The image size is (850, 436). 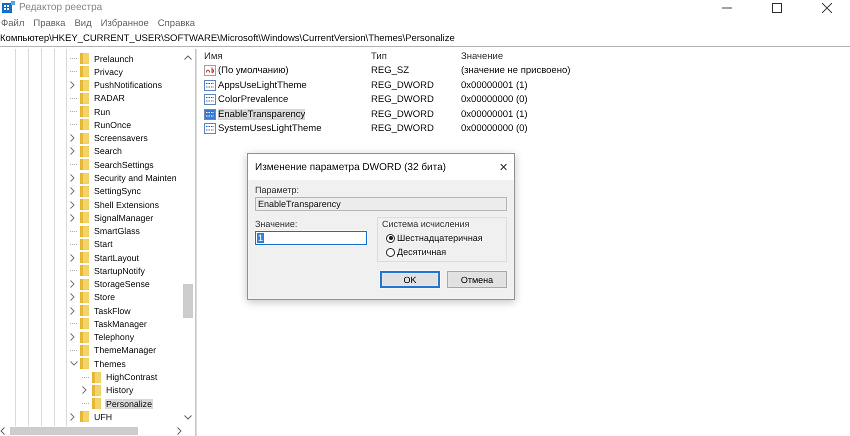 What do you see at coordinates (135, 178) in the screenshot?
I see `tree-item: Security and Mainten` at bounding box center [135, 178].